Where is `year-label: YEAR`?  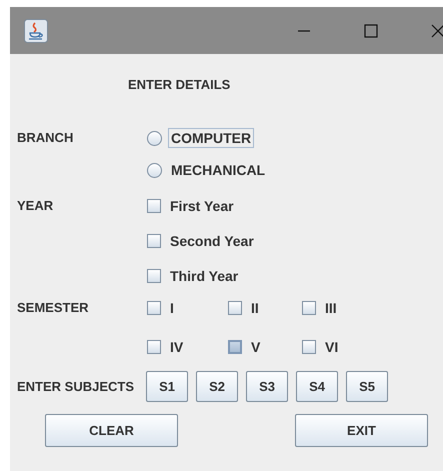 year-label: YEAR is located at coordinates (35, 206).